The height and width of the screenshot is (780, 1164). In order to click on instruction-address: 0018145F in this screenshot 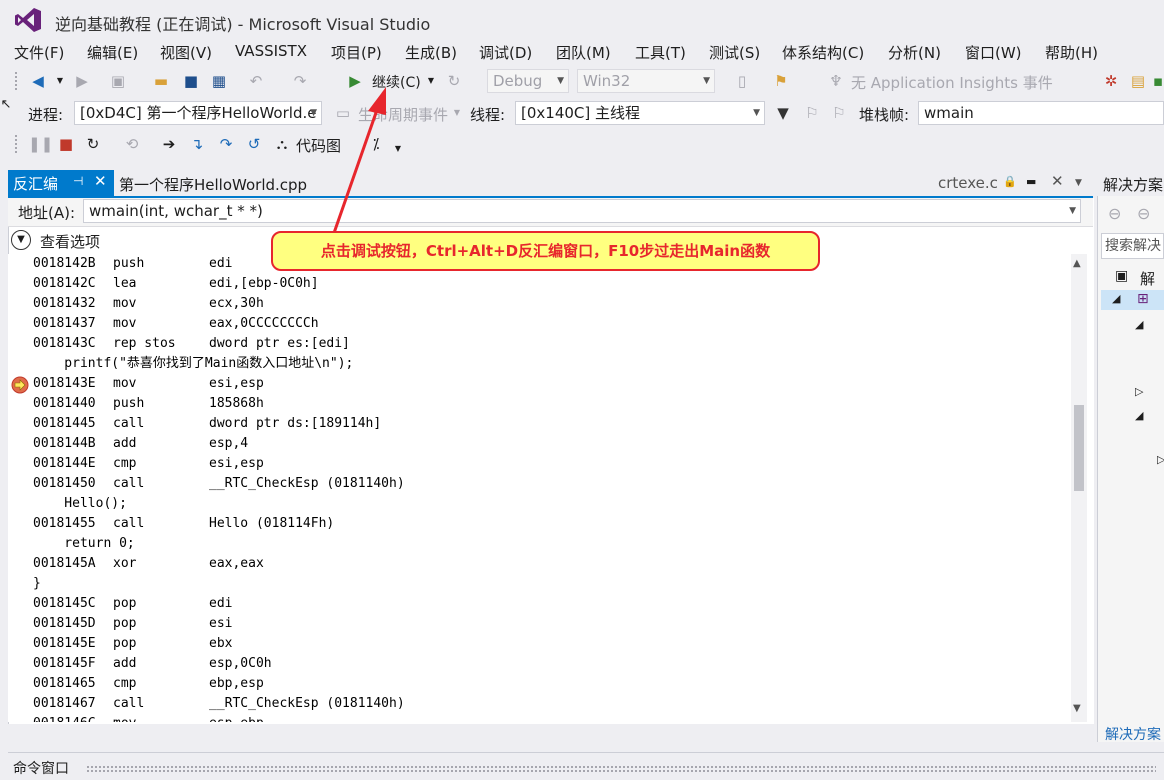, I will do `click(64, 663)`.